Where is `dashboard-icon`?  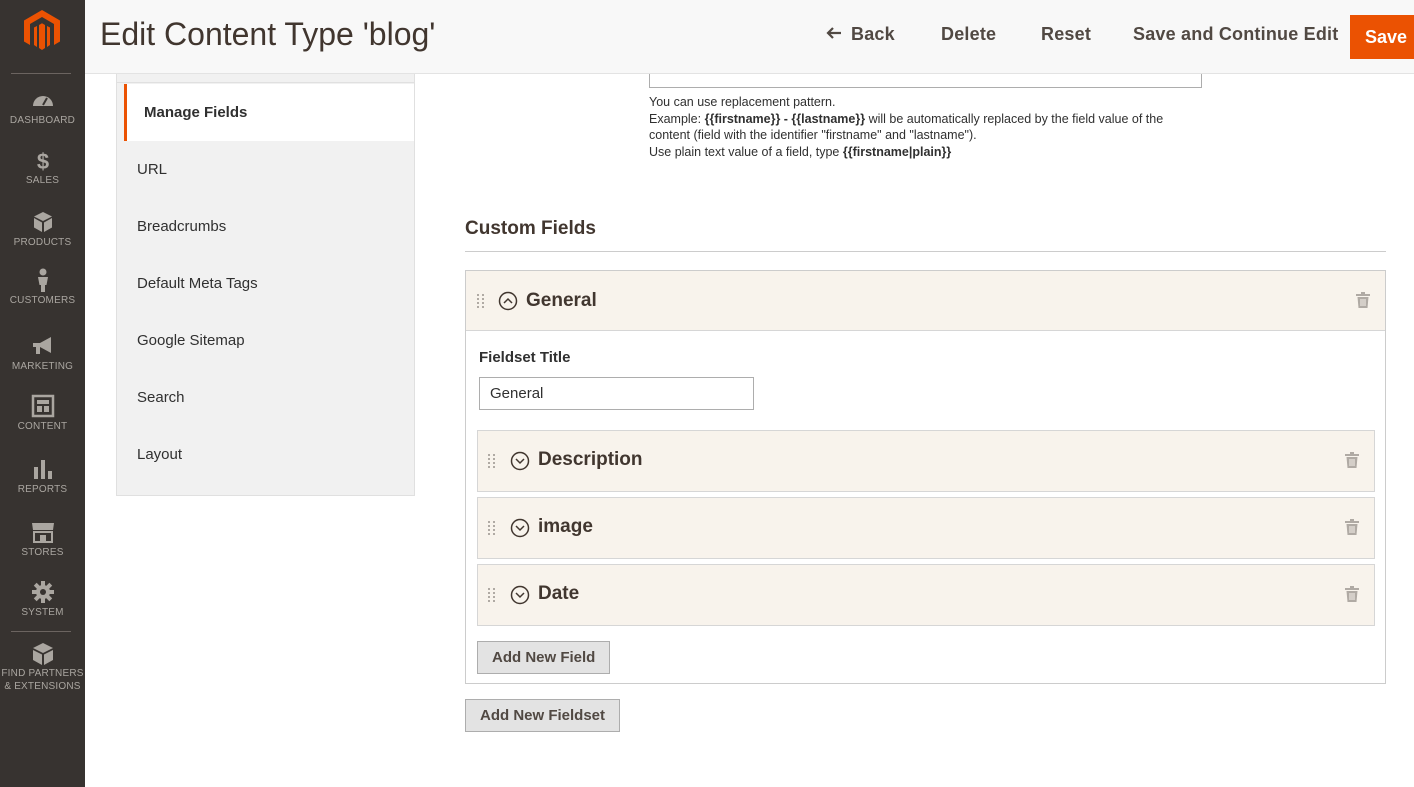 dashboard-icon is located at coordinates (42, 101).